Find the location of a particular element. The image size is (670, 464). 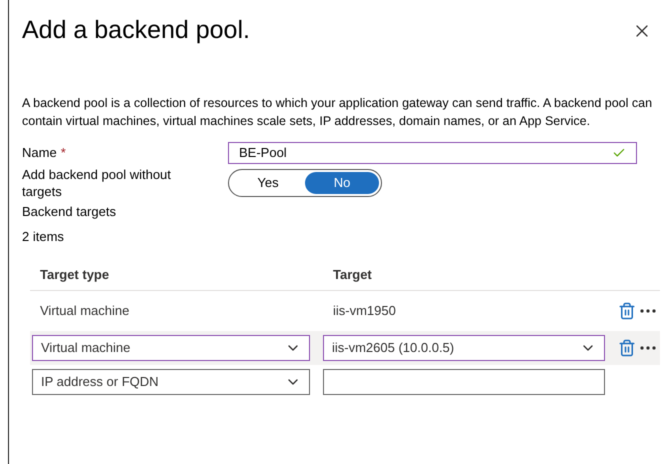

item-count: 2 items is located at coordinates (43, 237).